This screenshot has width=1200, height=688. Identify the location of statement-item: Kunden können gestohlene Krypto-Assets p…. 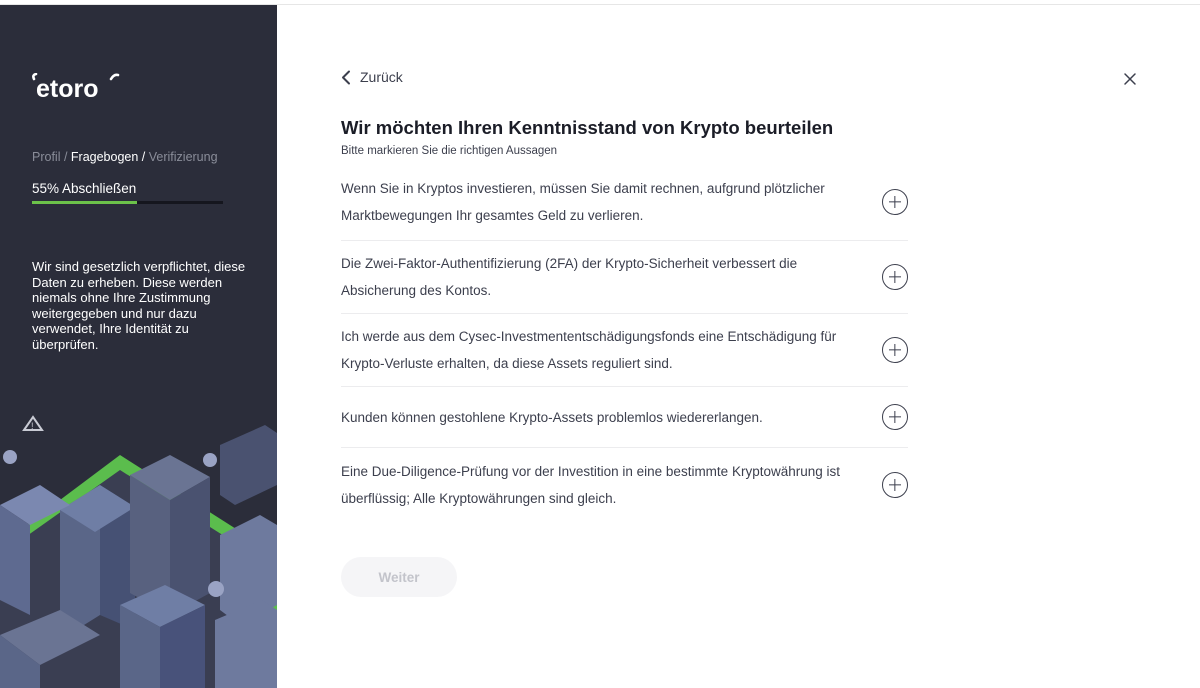
(624, 417).